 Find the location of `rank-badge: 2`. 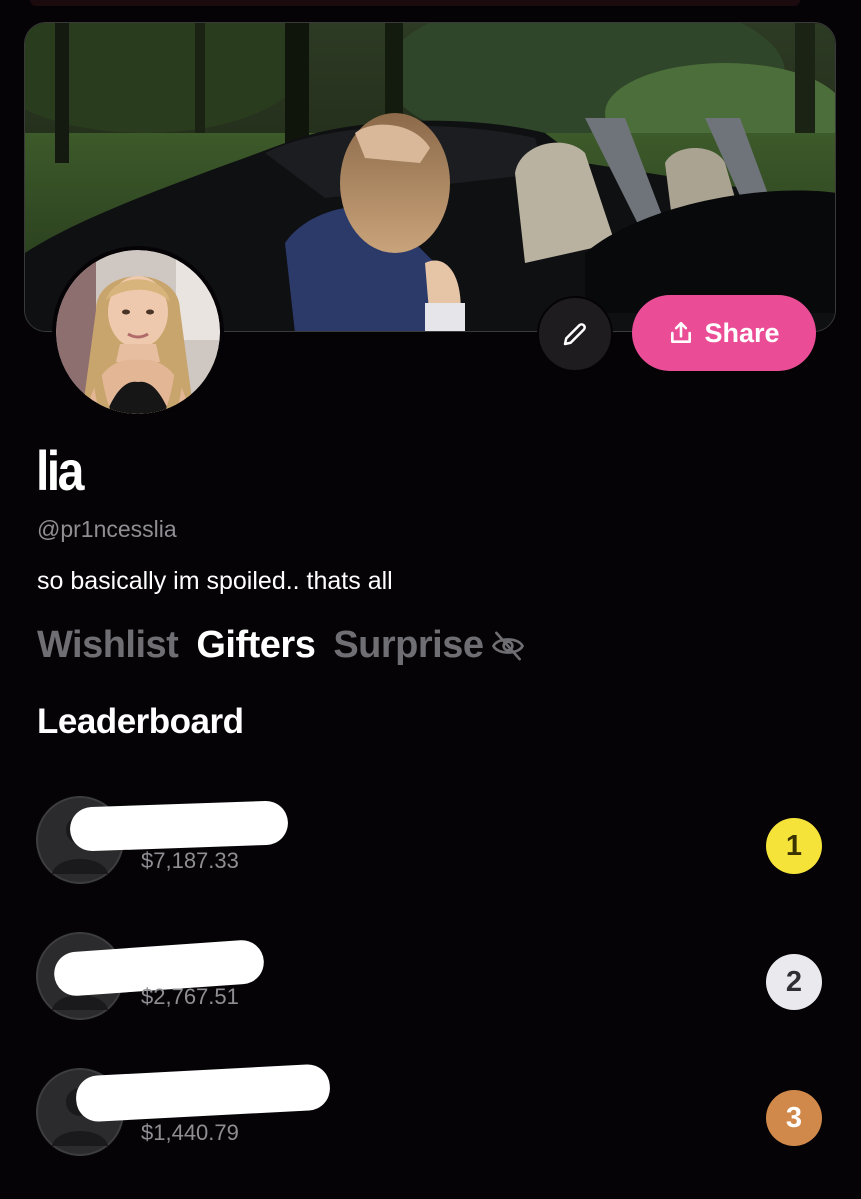

rank-badge: 2 is located at coordinates (794, 982).